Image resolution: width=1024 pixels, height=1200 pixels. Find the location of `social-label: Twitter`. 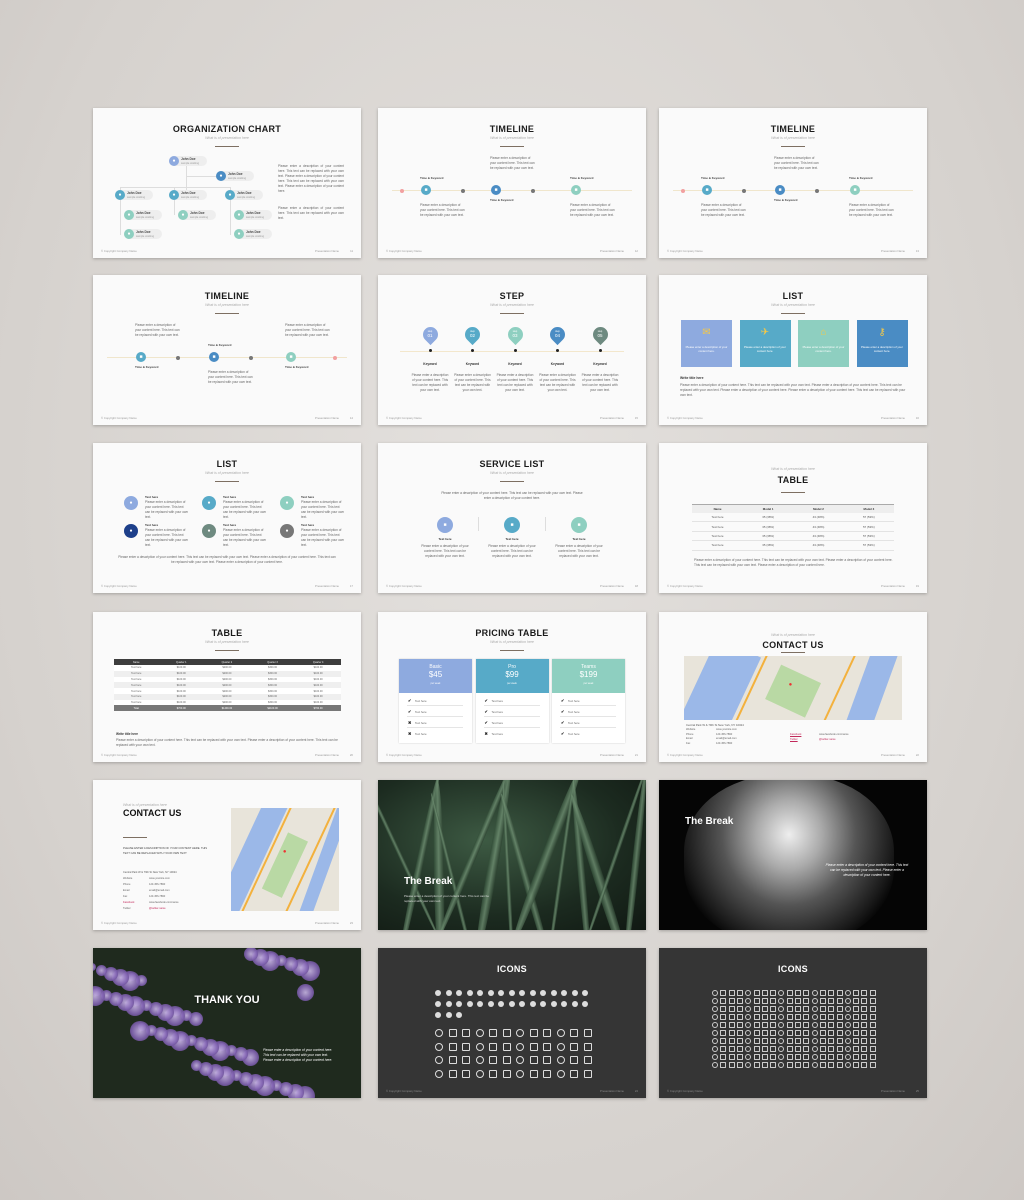

social-label: Twitter is located at coordinates (794, 739).